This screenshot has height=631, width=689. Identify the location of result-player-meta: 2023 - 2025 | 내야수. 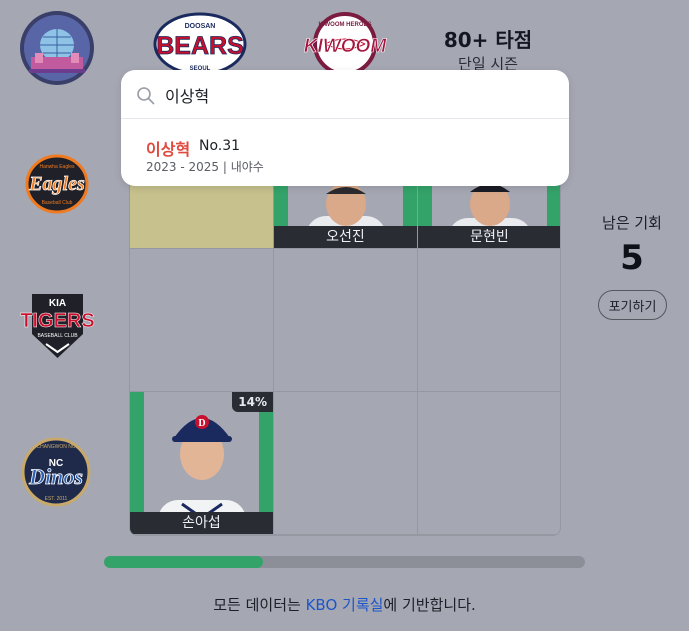
(205, 167).